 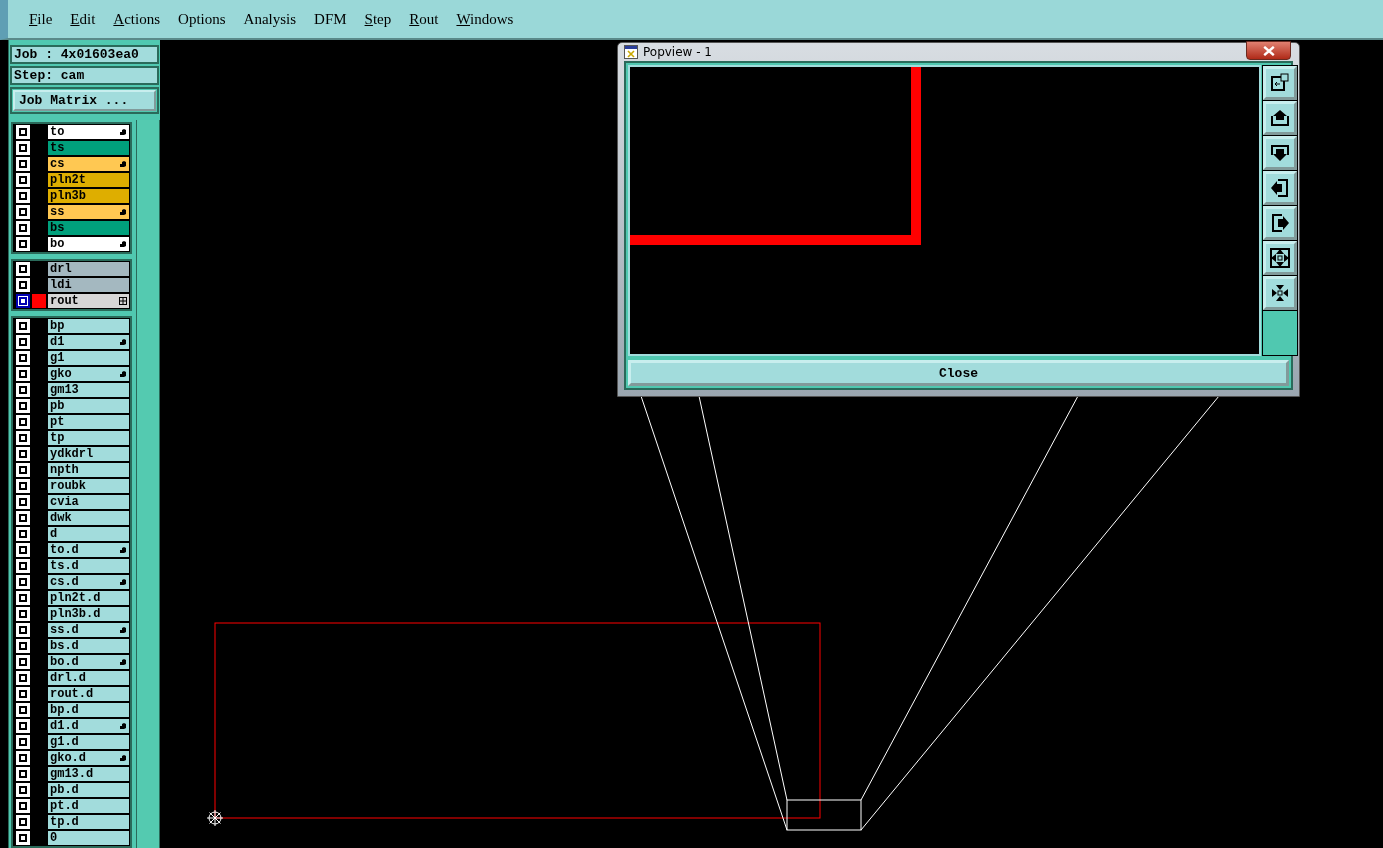 I want to click on layer-row: bo, so click(x=72, y=244).